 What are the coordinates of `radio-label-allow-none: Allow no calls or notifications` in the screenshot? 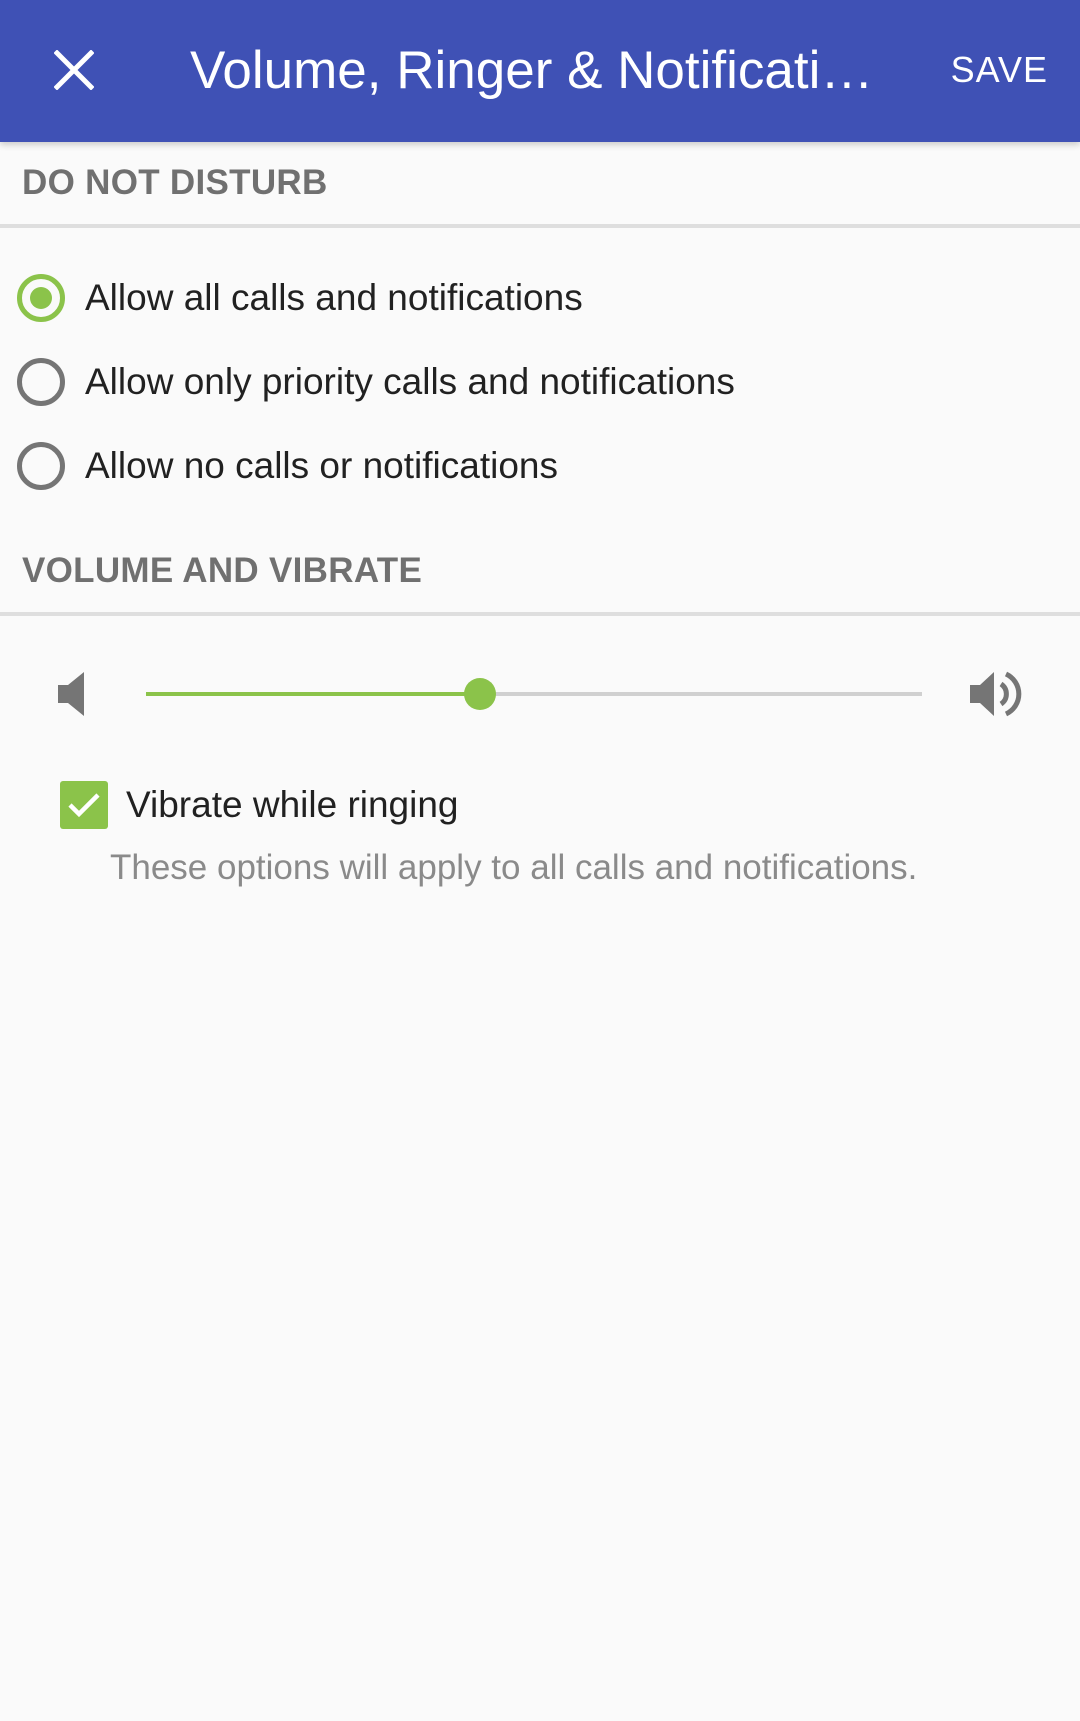 It's located at (321, 465).